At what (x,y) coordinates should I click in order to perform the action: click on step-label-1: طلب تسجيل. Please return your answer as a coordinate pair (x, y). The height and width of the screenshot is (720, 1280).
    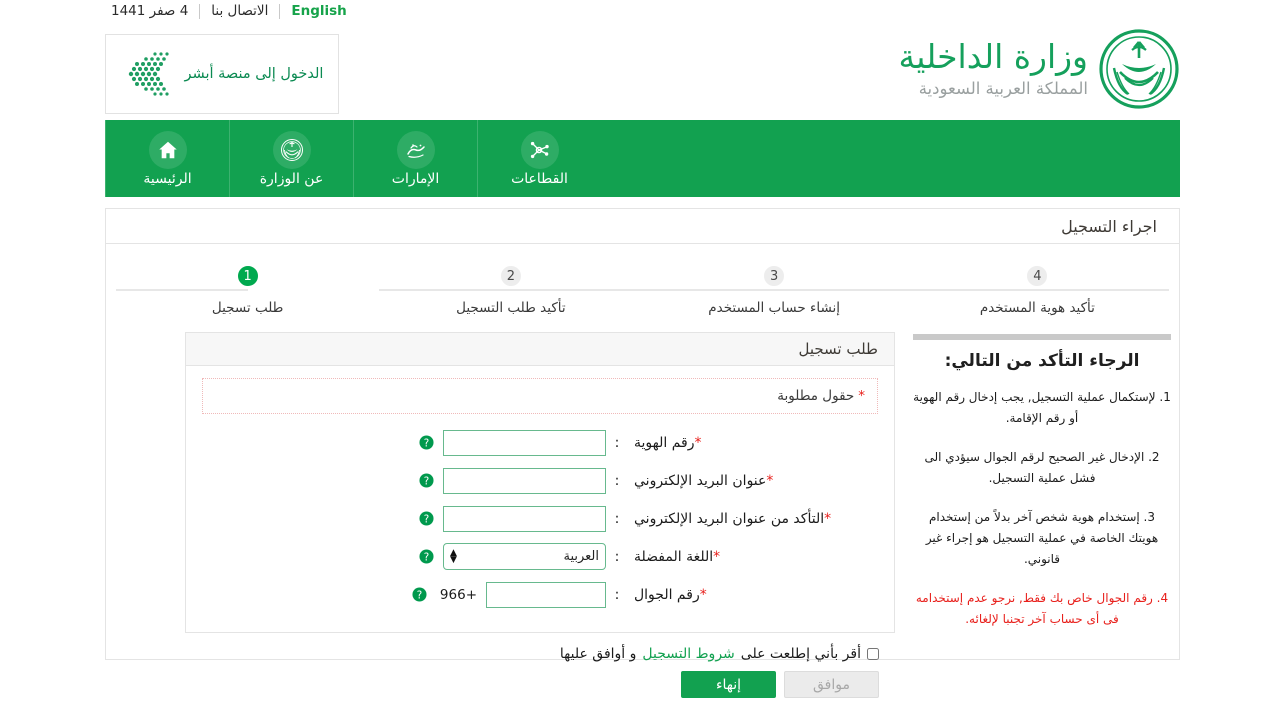
    Looking at the image, I should click on (247, 308).